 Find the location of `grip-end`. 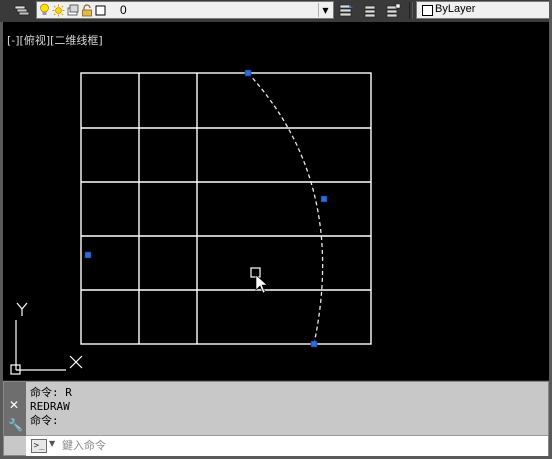

grip-end is located at coordinates (314, 344).